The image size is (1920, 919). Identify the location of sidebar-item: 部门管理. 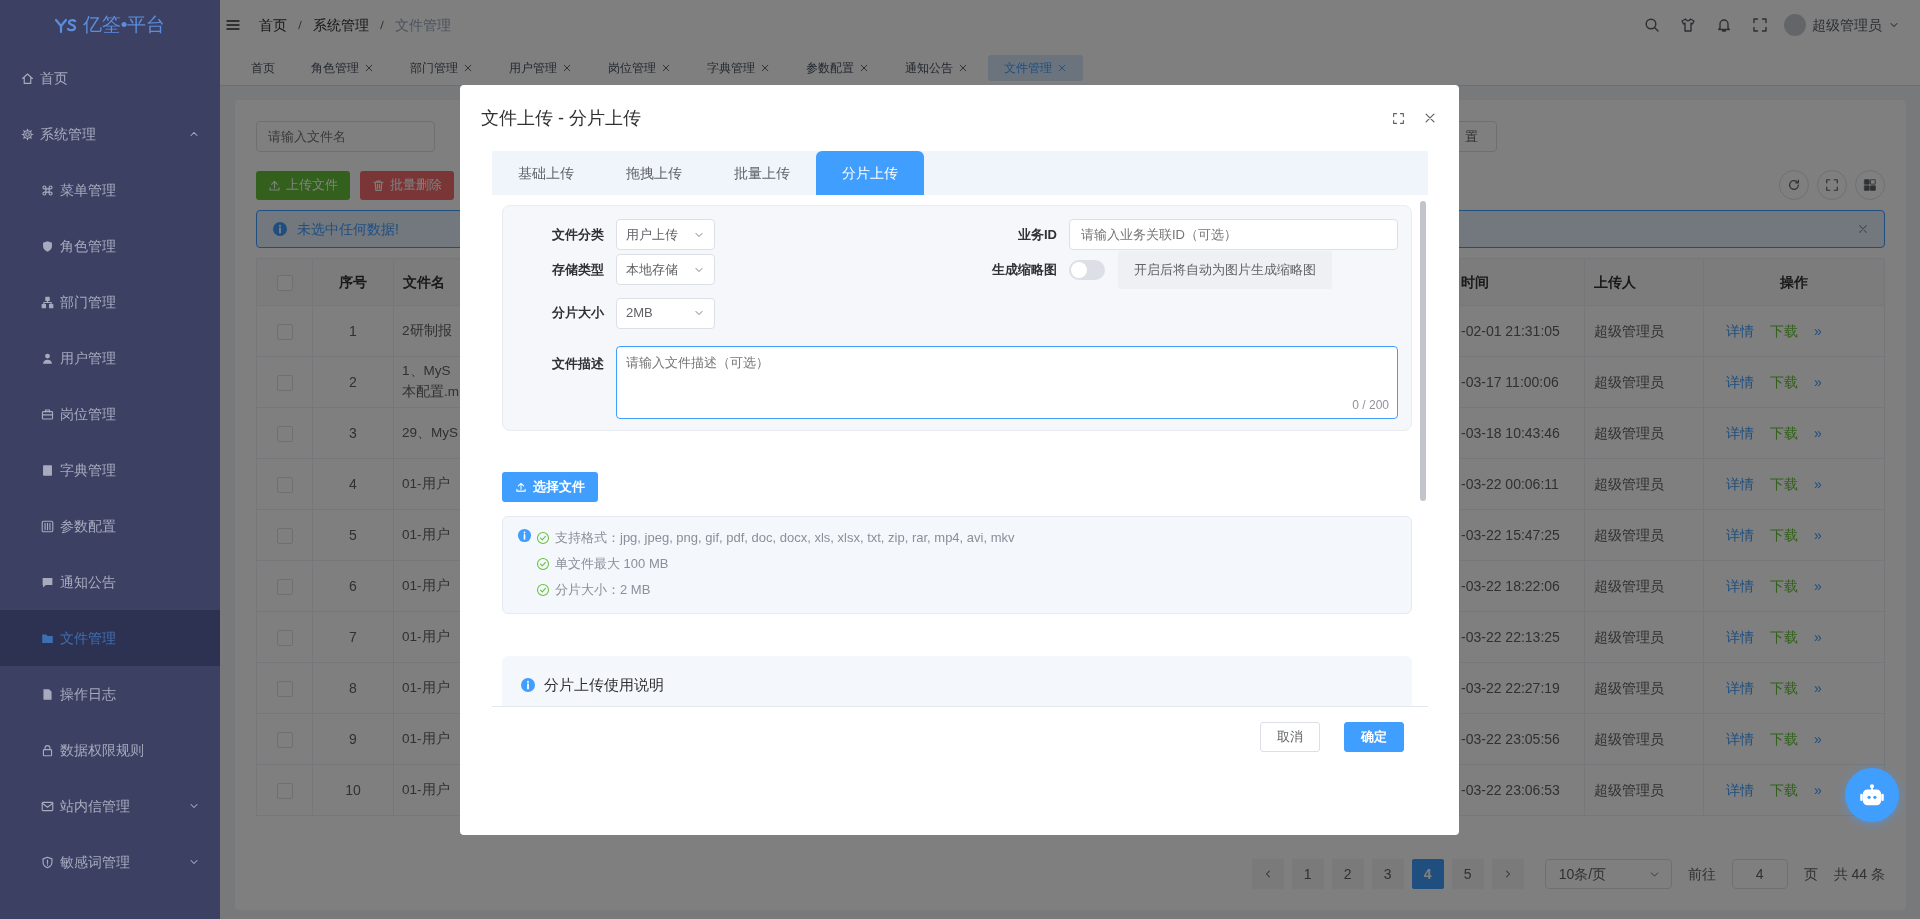
(110, 302).